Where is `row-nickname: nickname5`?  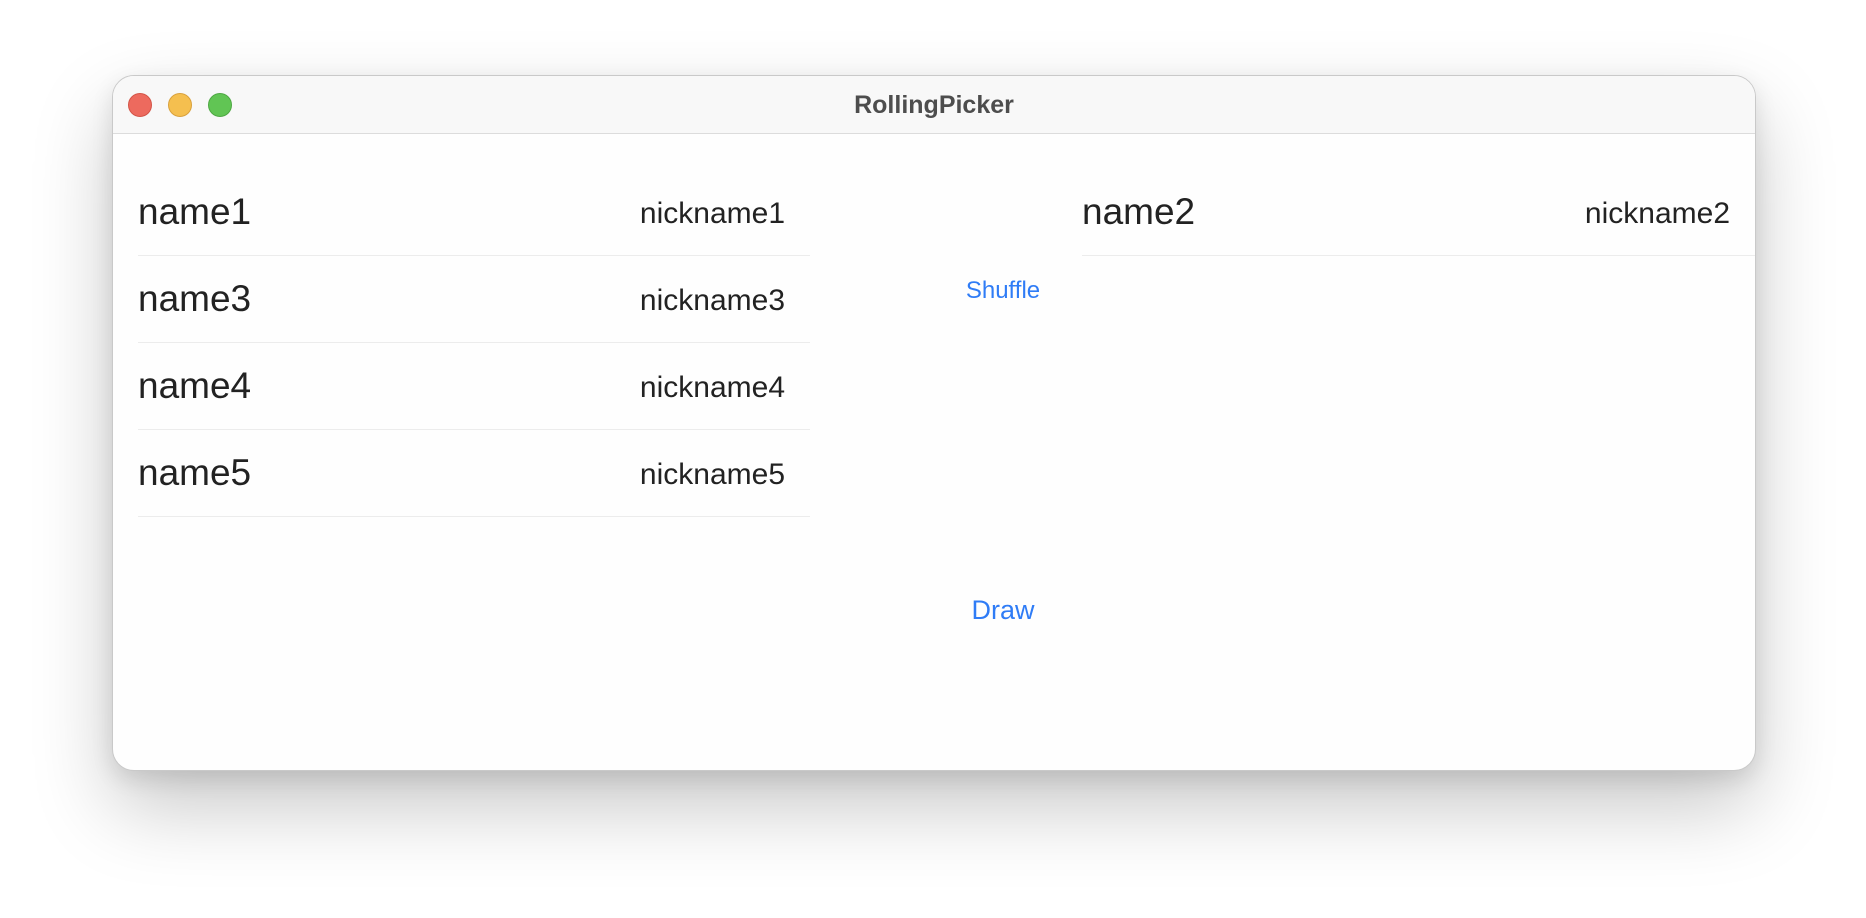
row-nickname: nickname5 is located at coordinates (712, 474).